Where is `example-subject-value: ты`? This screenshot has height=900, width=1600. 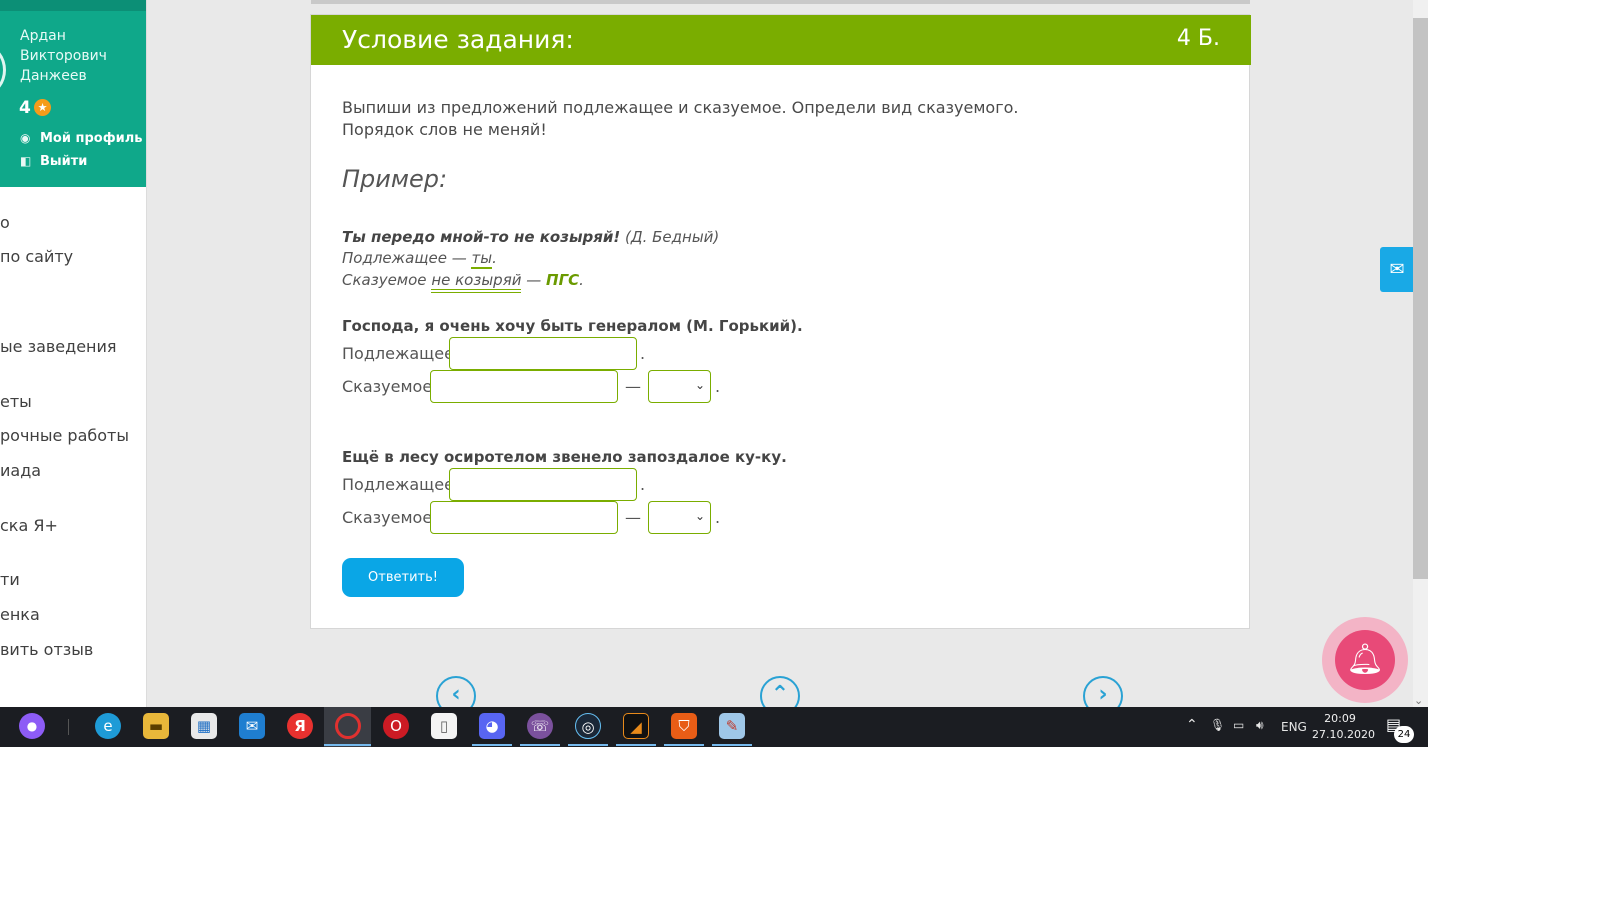
example-subject-value: ты is located at coordinates (482, 259).